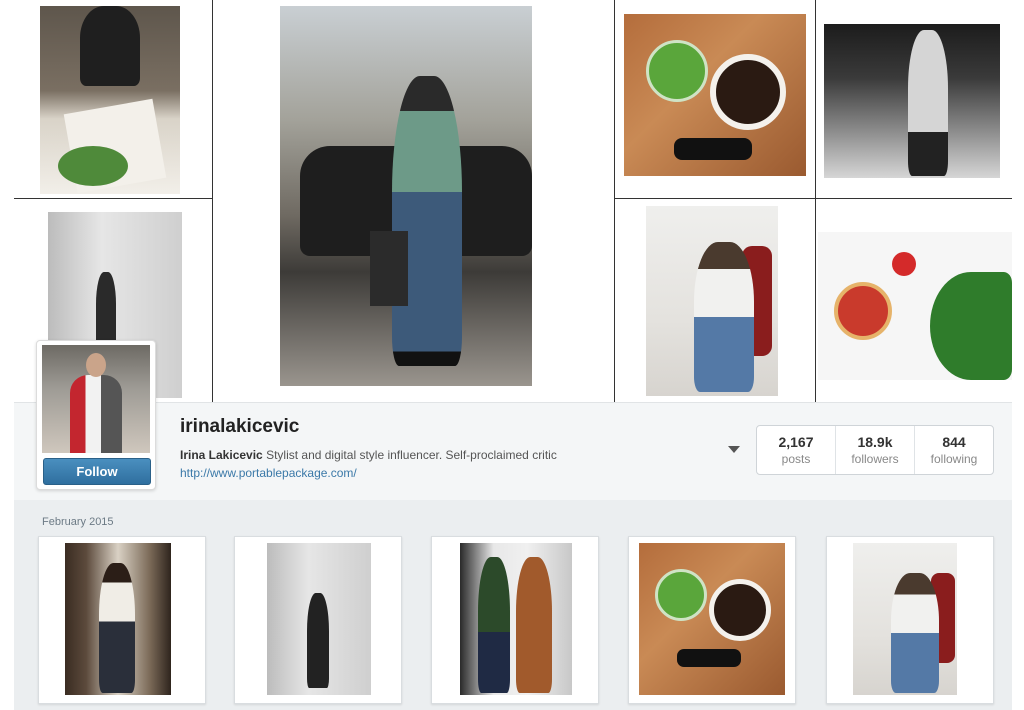 This screenshot has height=710, width=1024. Describe the element at coordinates (96, 365) in the screenshot. I see `avatar-head-shape` at that location.